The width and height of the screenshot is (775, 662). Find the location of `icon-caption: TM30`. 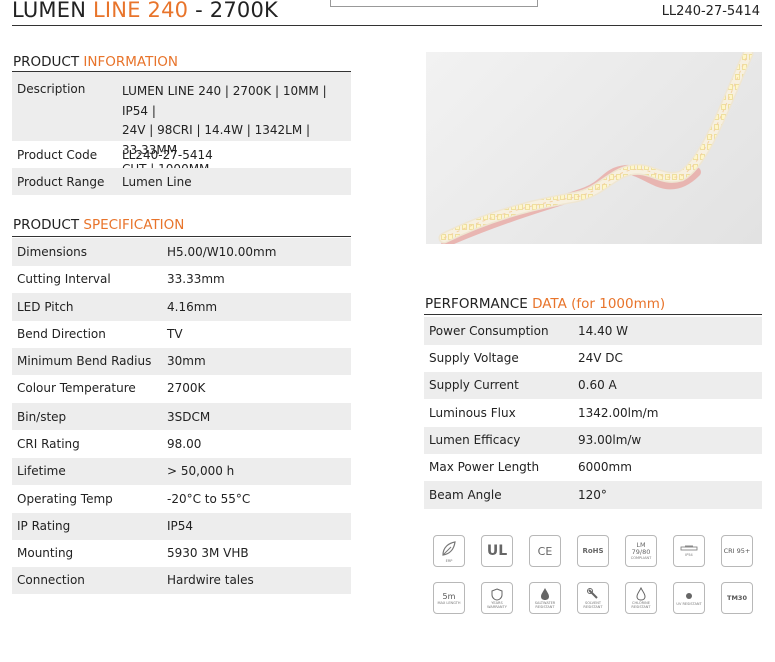

icon-caption: TM30 is located at coordinates (737, 598).